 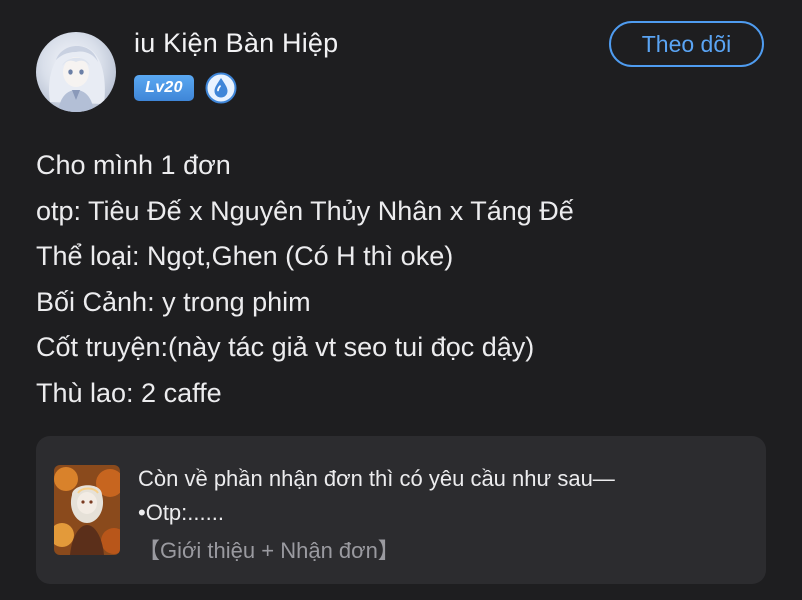 What do you see at coordinates (164, 88) in the screenshot?
I see `level-badge: Lv20` at bounding box center [164, 88].